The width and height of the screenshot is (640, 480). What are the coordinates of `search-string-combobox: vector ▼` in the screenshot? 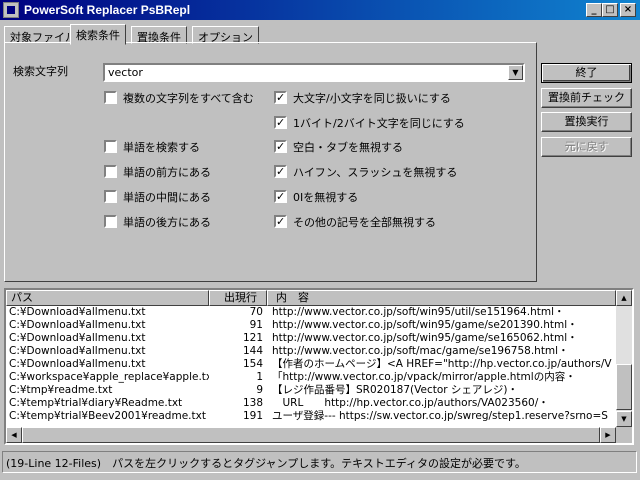 It's located at (314, 72).